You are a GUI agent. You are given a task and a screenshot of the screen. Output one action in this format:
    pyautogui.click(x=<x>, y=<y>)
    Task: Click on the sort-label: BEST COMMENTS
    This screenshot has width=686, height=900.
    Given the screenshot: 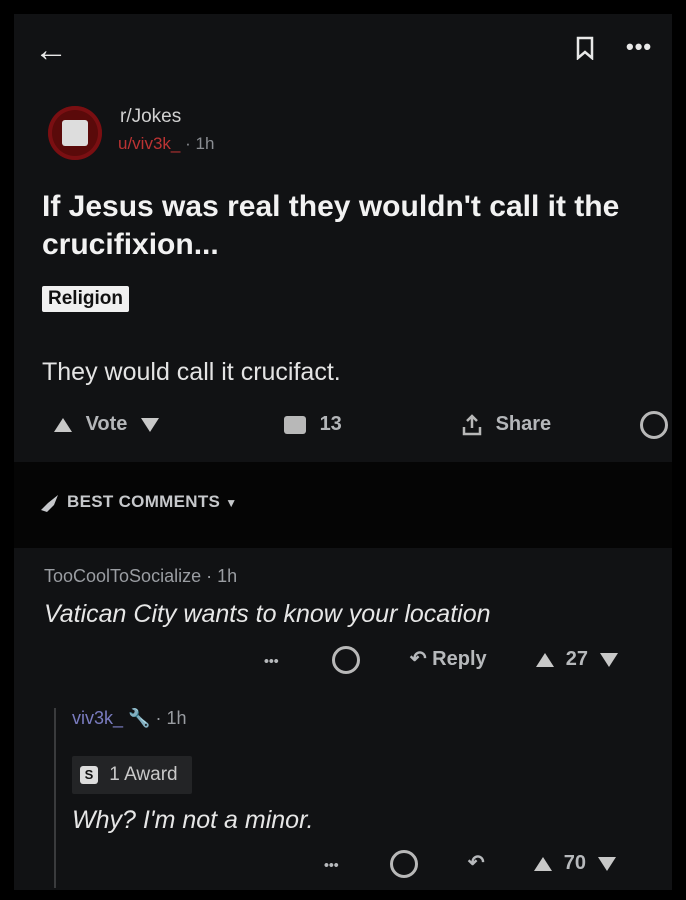 What is the action you would take?
    pyautogui.click(x=144, y=501)
    